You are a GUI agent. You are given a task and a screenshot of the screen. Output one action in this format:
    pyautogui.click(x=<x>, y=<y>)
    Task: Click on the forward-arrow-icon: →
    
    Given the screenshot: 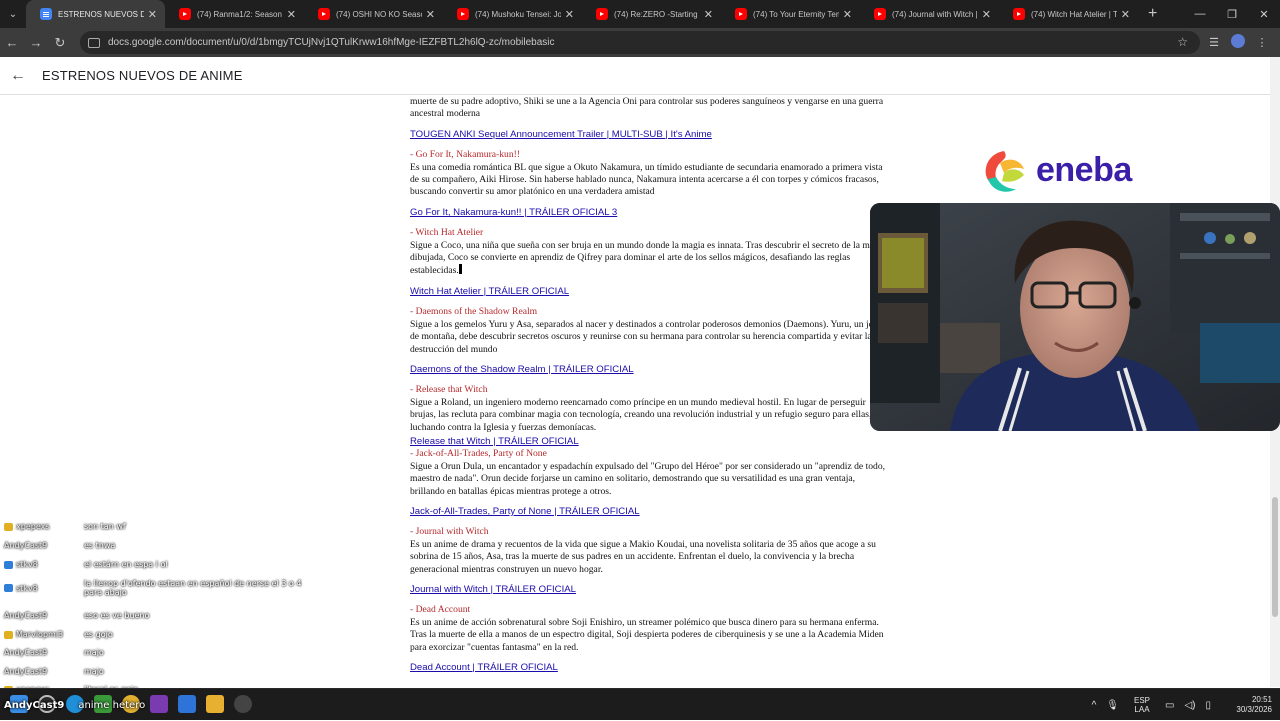 What is the action you would take?
    pyautogui.click(x=36, y=42)
    